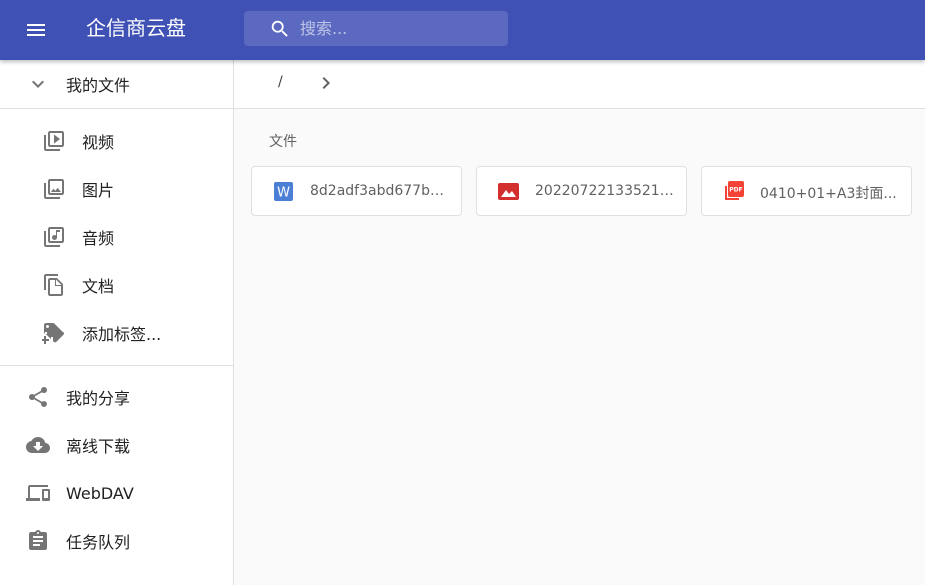 The height and width of the screenshot is (585, 925). What do you see at coordinates (116, 189) in the screenshot?
I see `sidebar-item-images: 图片` at bounding box center [116, 189].